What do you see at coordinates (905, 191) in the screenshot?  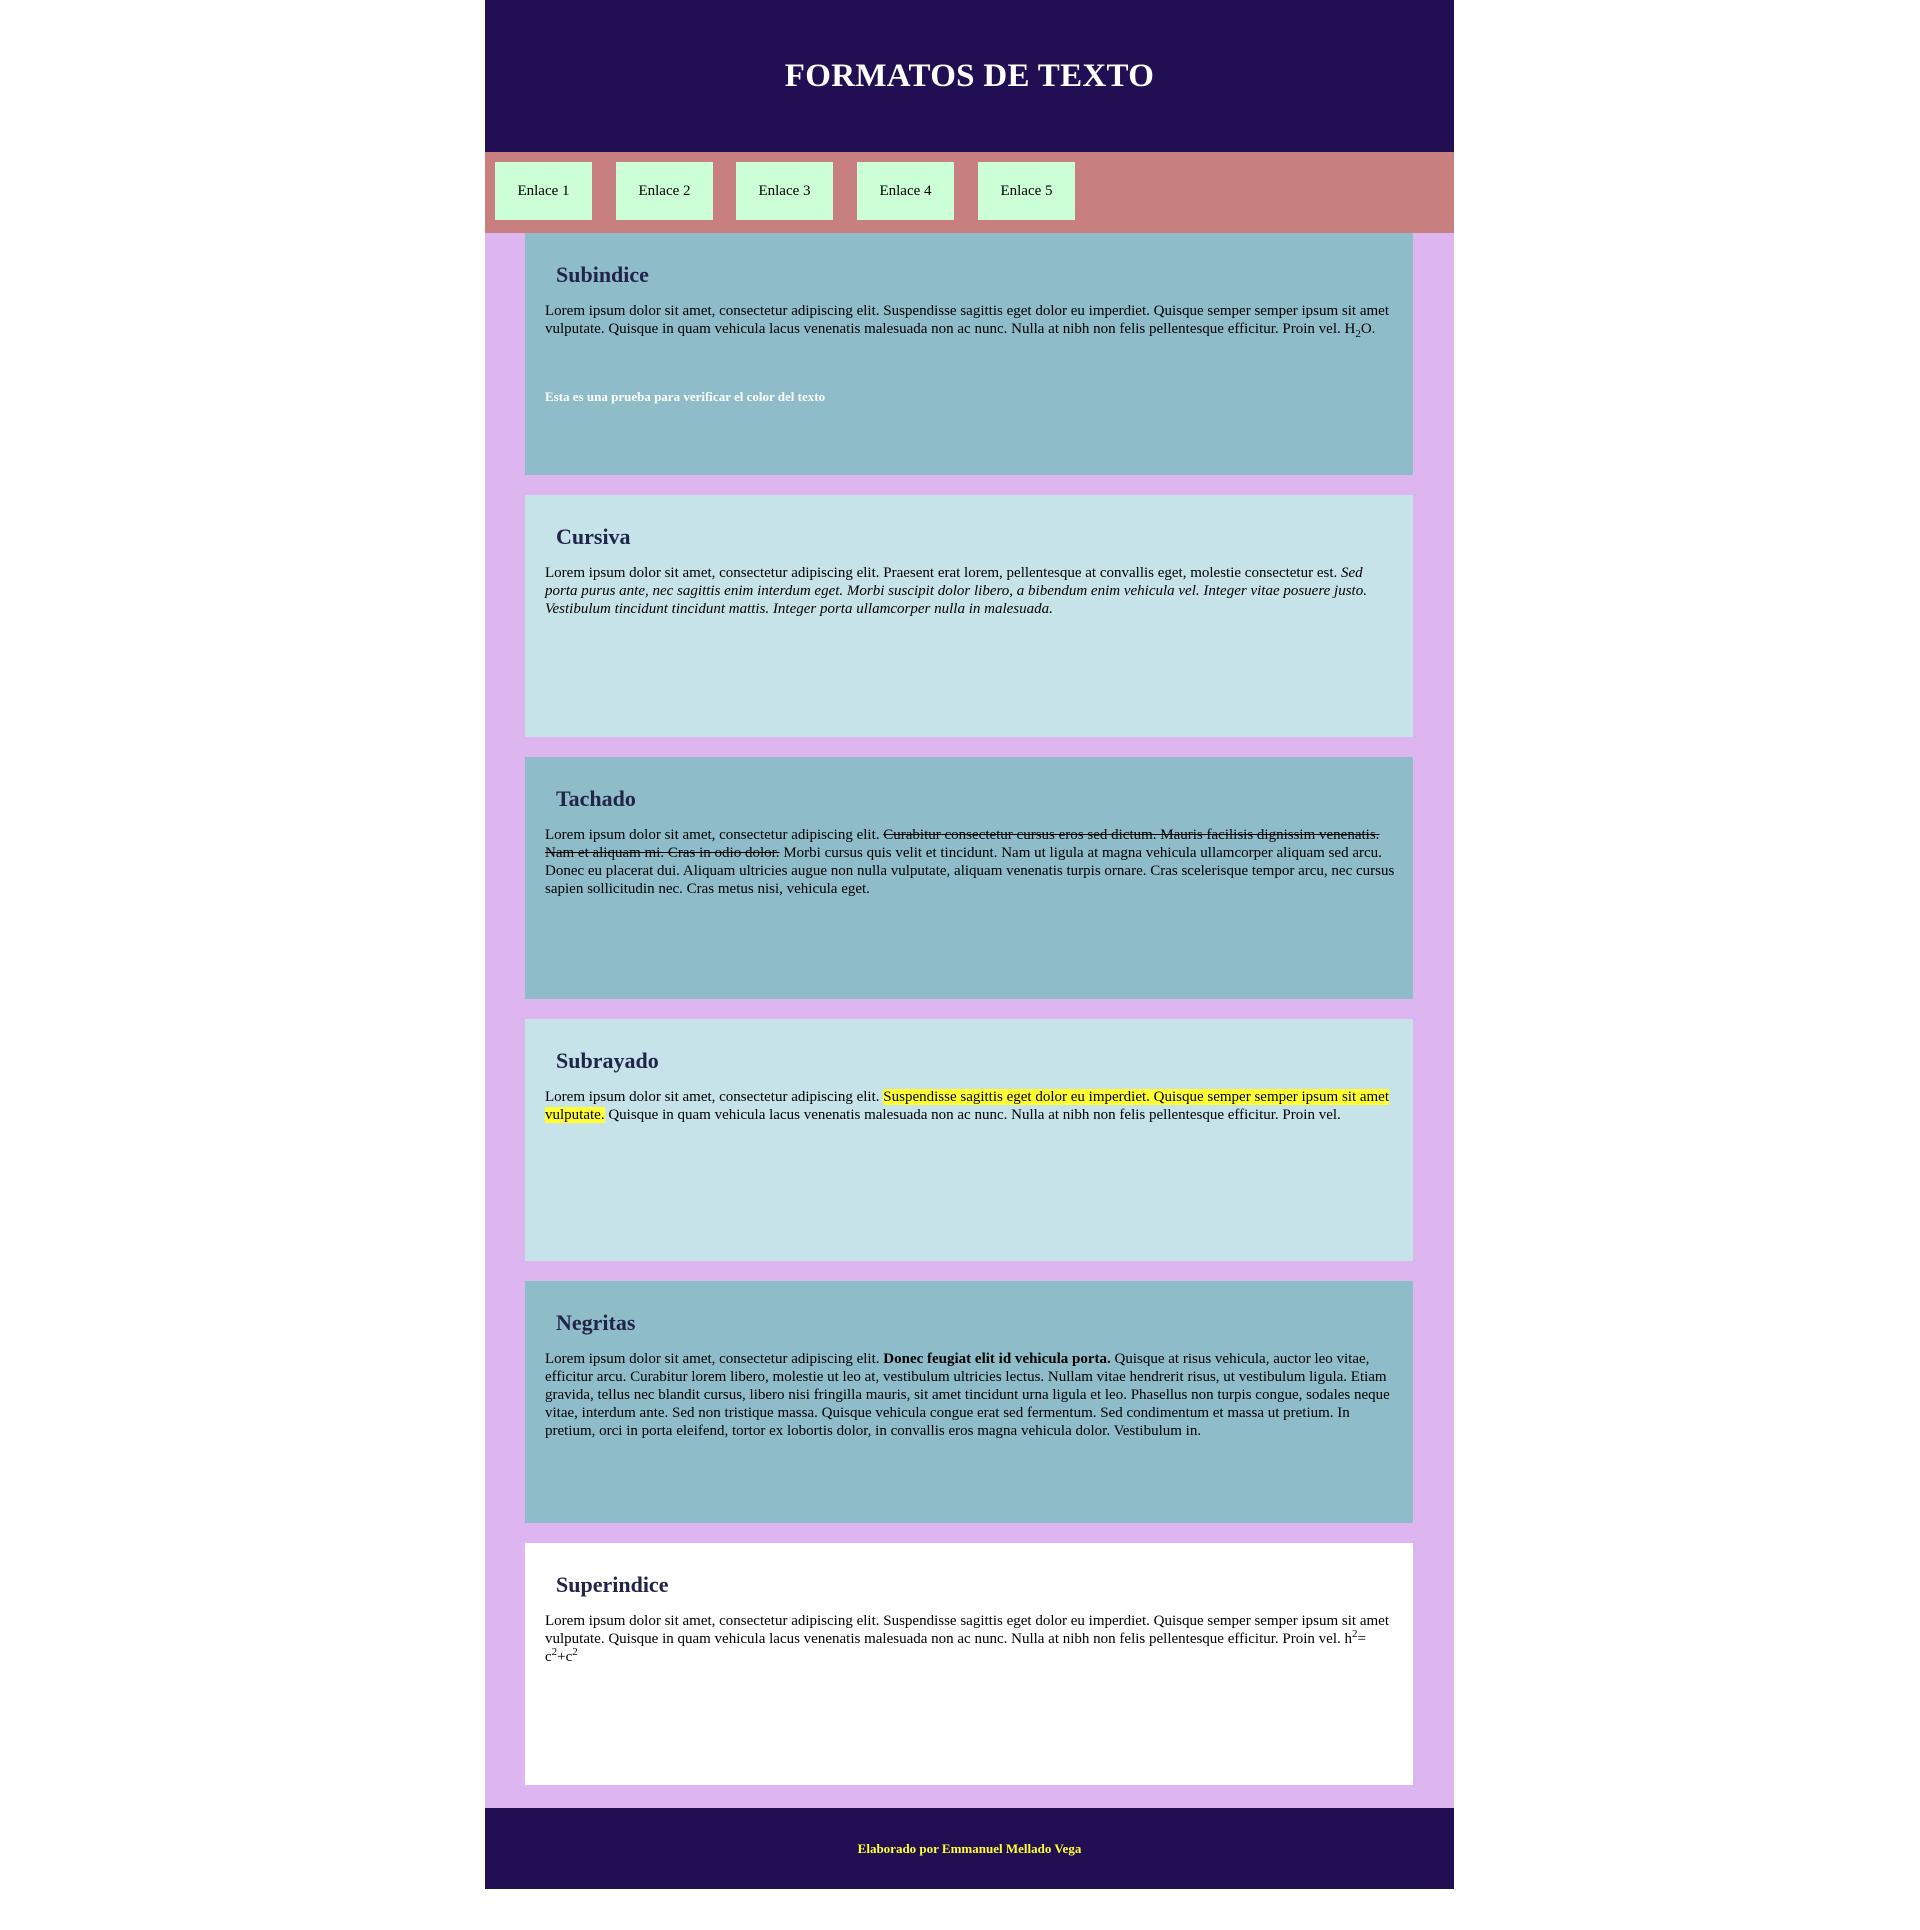 I see `nav-link-4: Enlace 4` at bounding box center [905, 191].